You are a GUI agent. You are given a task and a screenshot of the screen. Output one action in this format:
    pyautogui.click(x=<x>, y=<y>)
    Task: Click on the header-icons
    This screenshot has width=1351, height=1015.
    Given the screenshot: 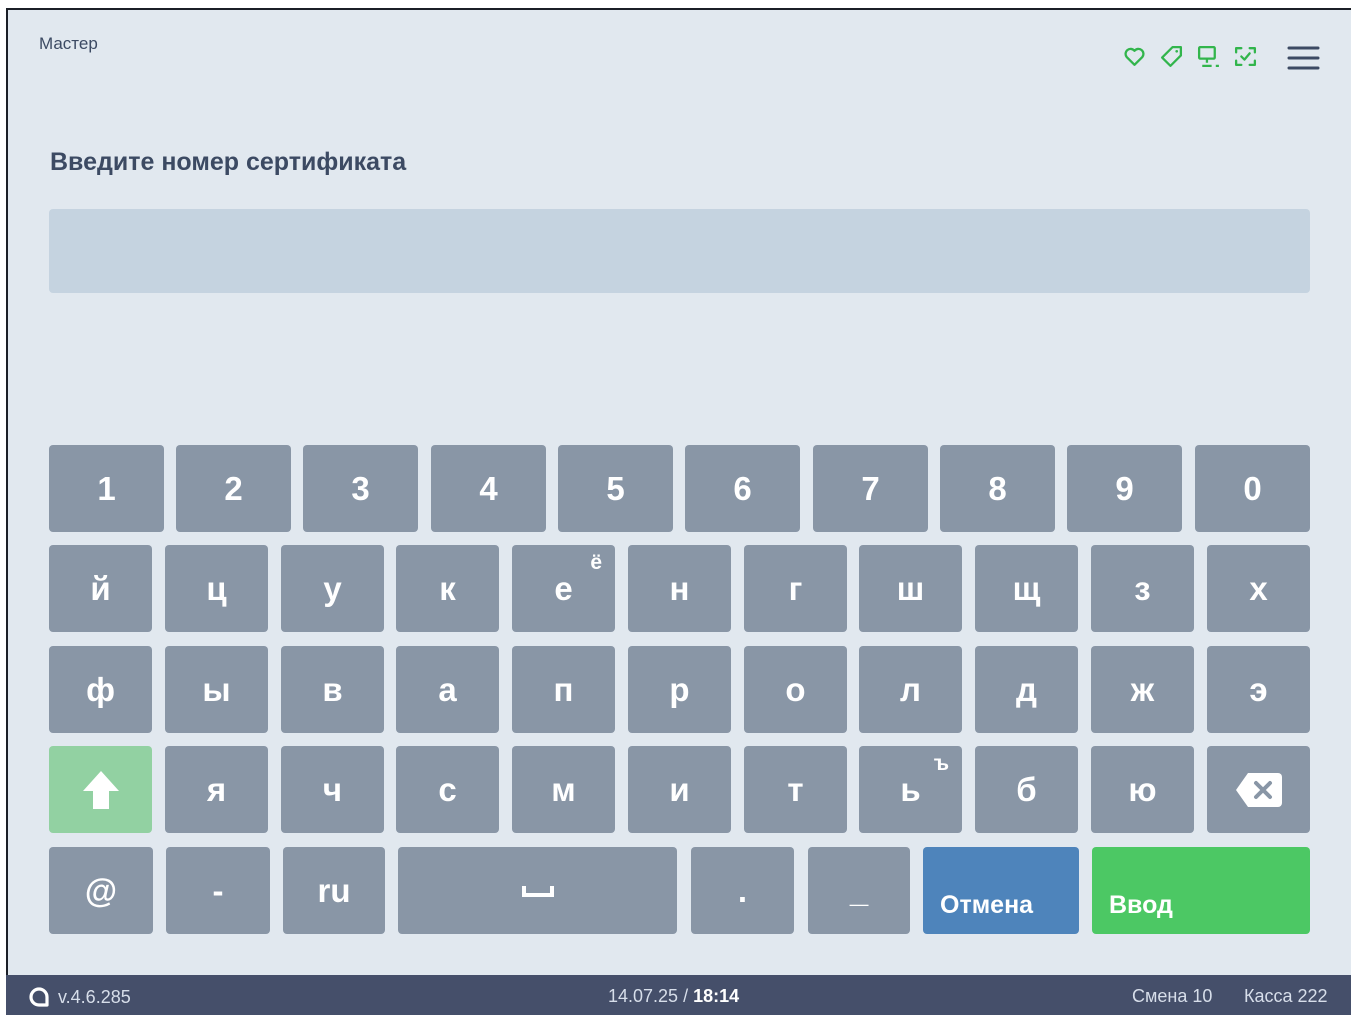 What is the action you would take?
    pyautogui.click(x=1190, y=56)
    